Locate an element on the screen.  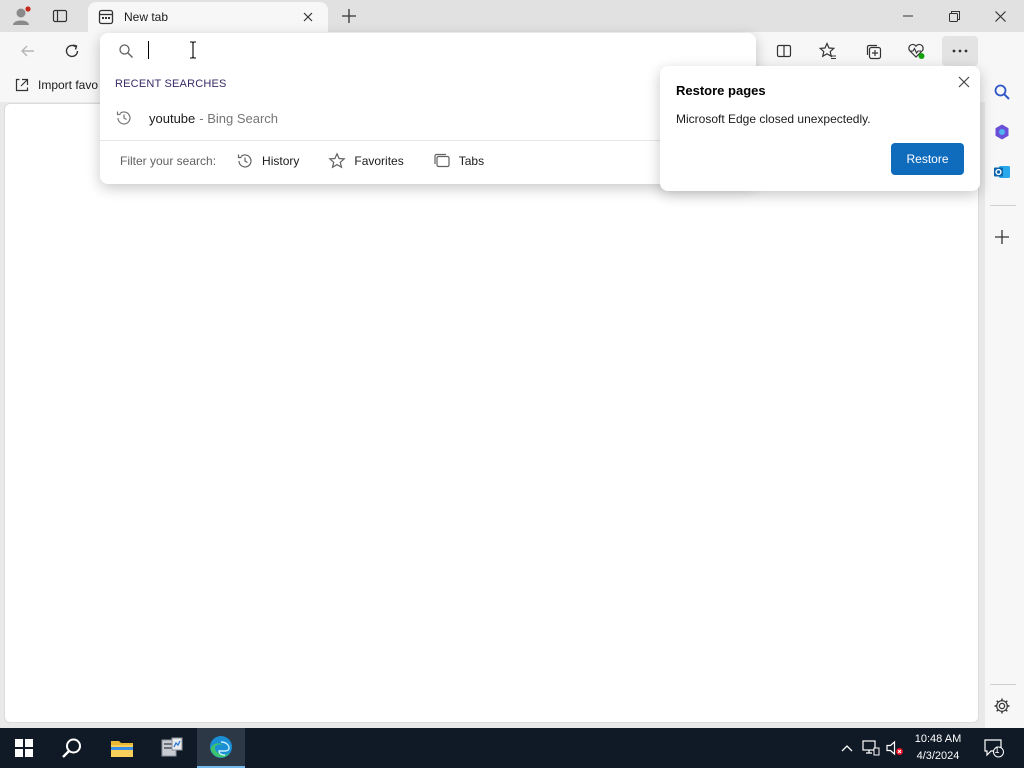
back-arrow-icon is located at coordinates (27, 51).